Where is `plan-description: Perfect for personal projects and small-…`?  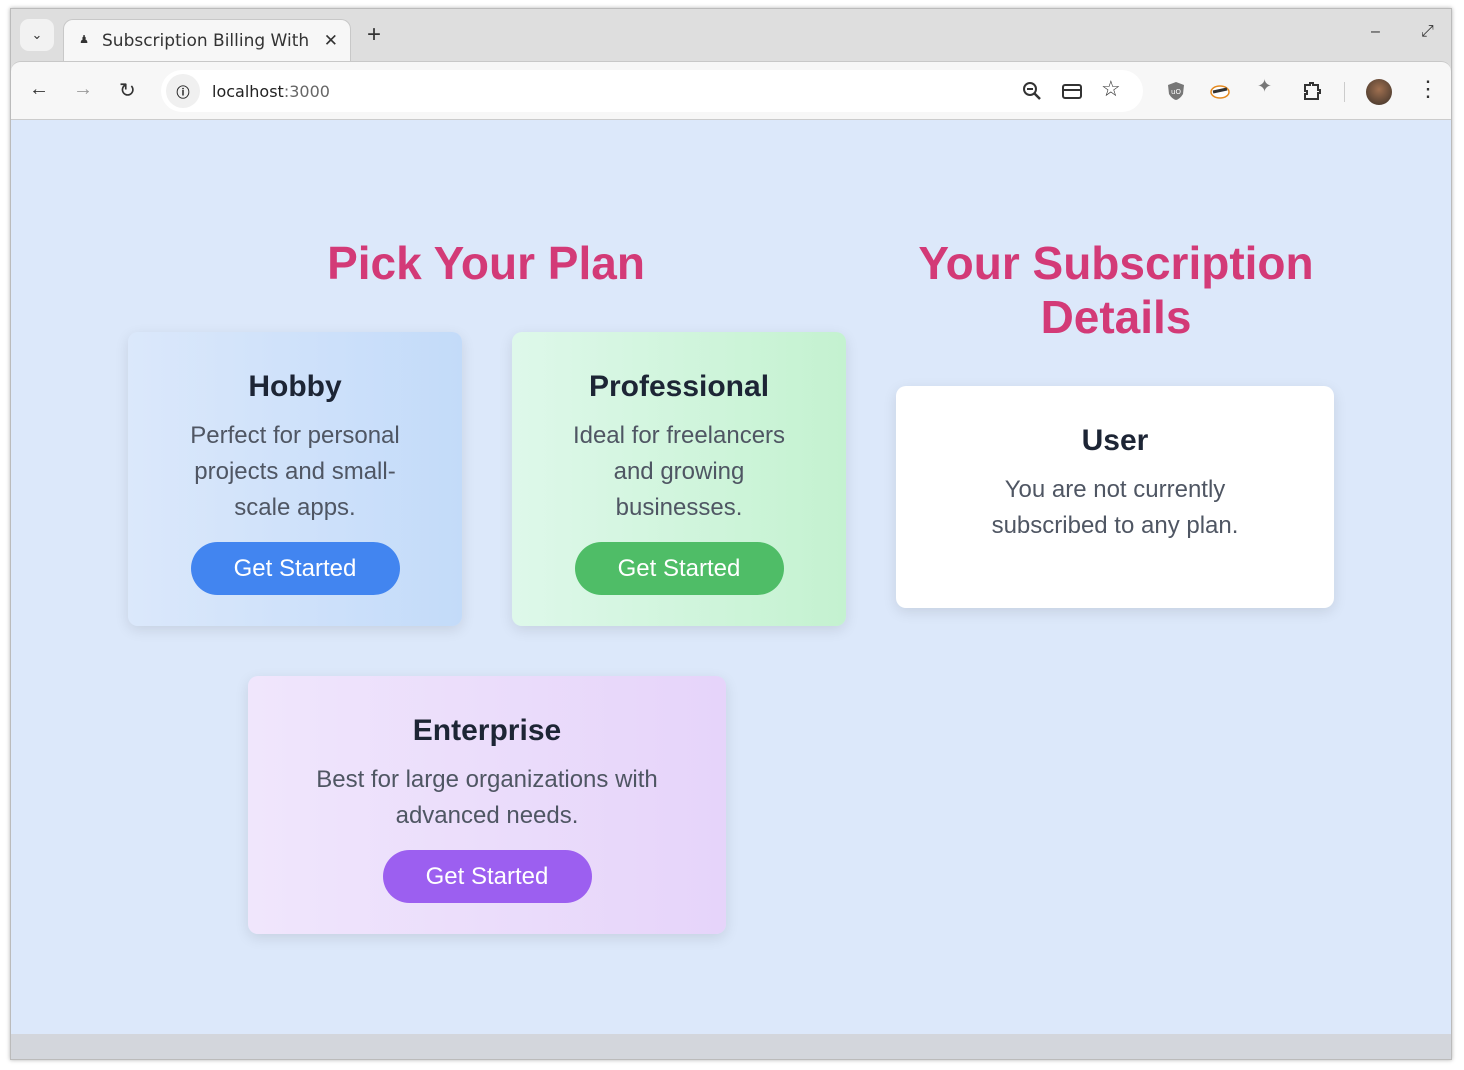 plan-description: Perfect for personal projects and small-… is located at coordinates (295, 471).